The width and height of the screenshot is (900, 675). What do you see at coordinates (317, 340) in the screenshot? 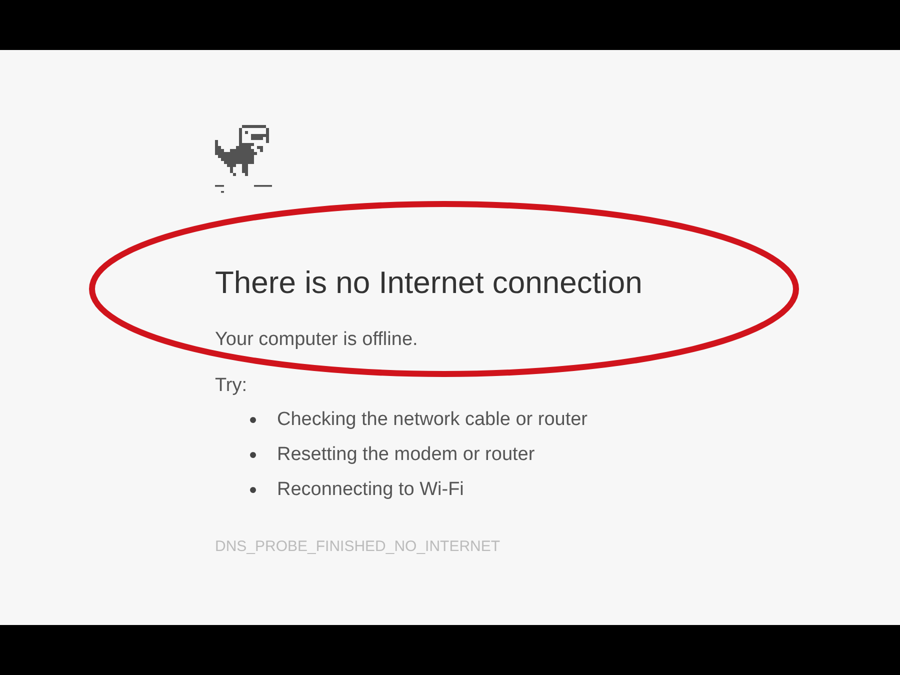
I see `error-message: Your computer is offline.` at bounding box center [317, 340].